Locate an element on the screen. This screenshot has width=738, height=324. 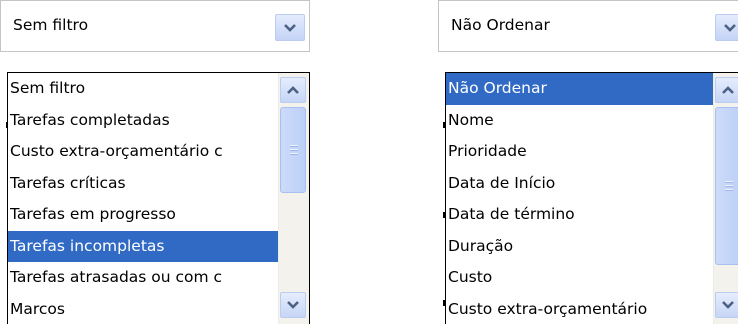
sort-option-nao-ordenar: Não Ordenar is located at coordinates (579, 89).